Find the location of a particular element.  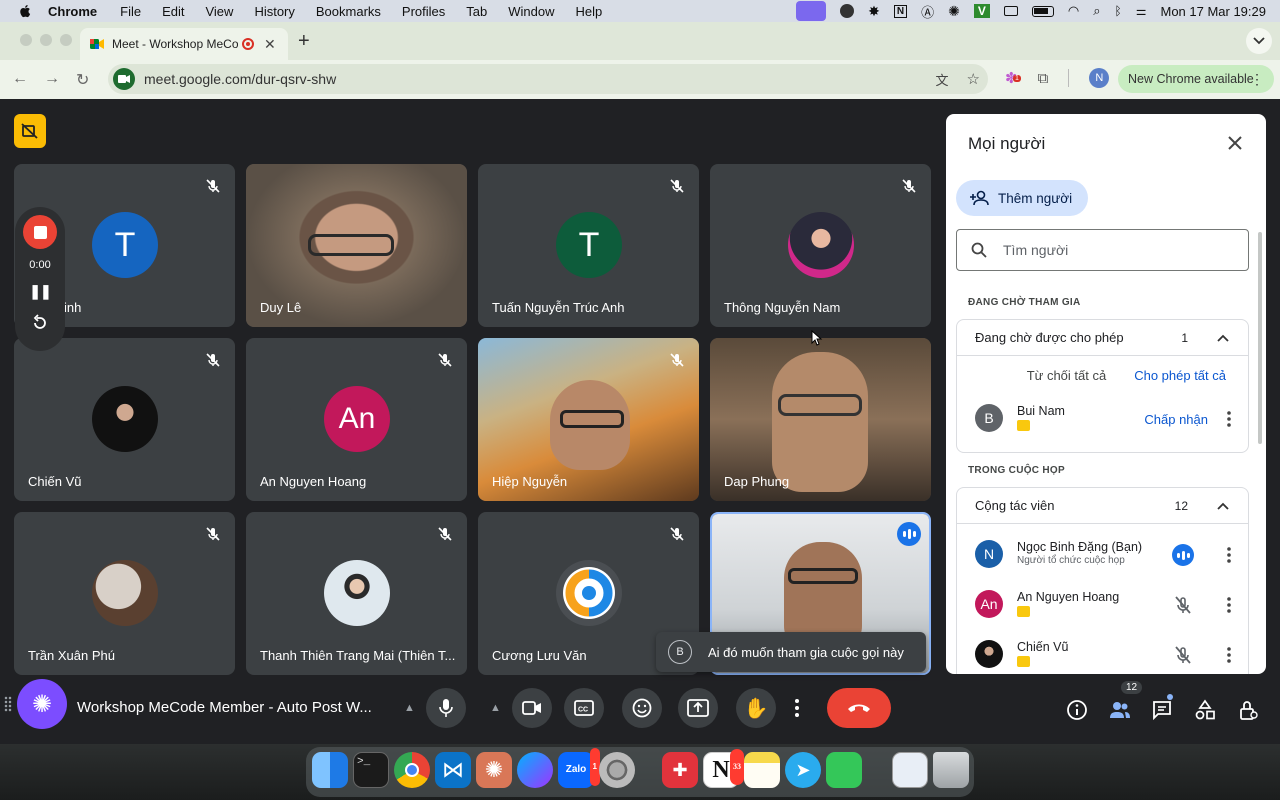

menu-edit: Edit is located at coordinates (173, 11).